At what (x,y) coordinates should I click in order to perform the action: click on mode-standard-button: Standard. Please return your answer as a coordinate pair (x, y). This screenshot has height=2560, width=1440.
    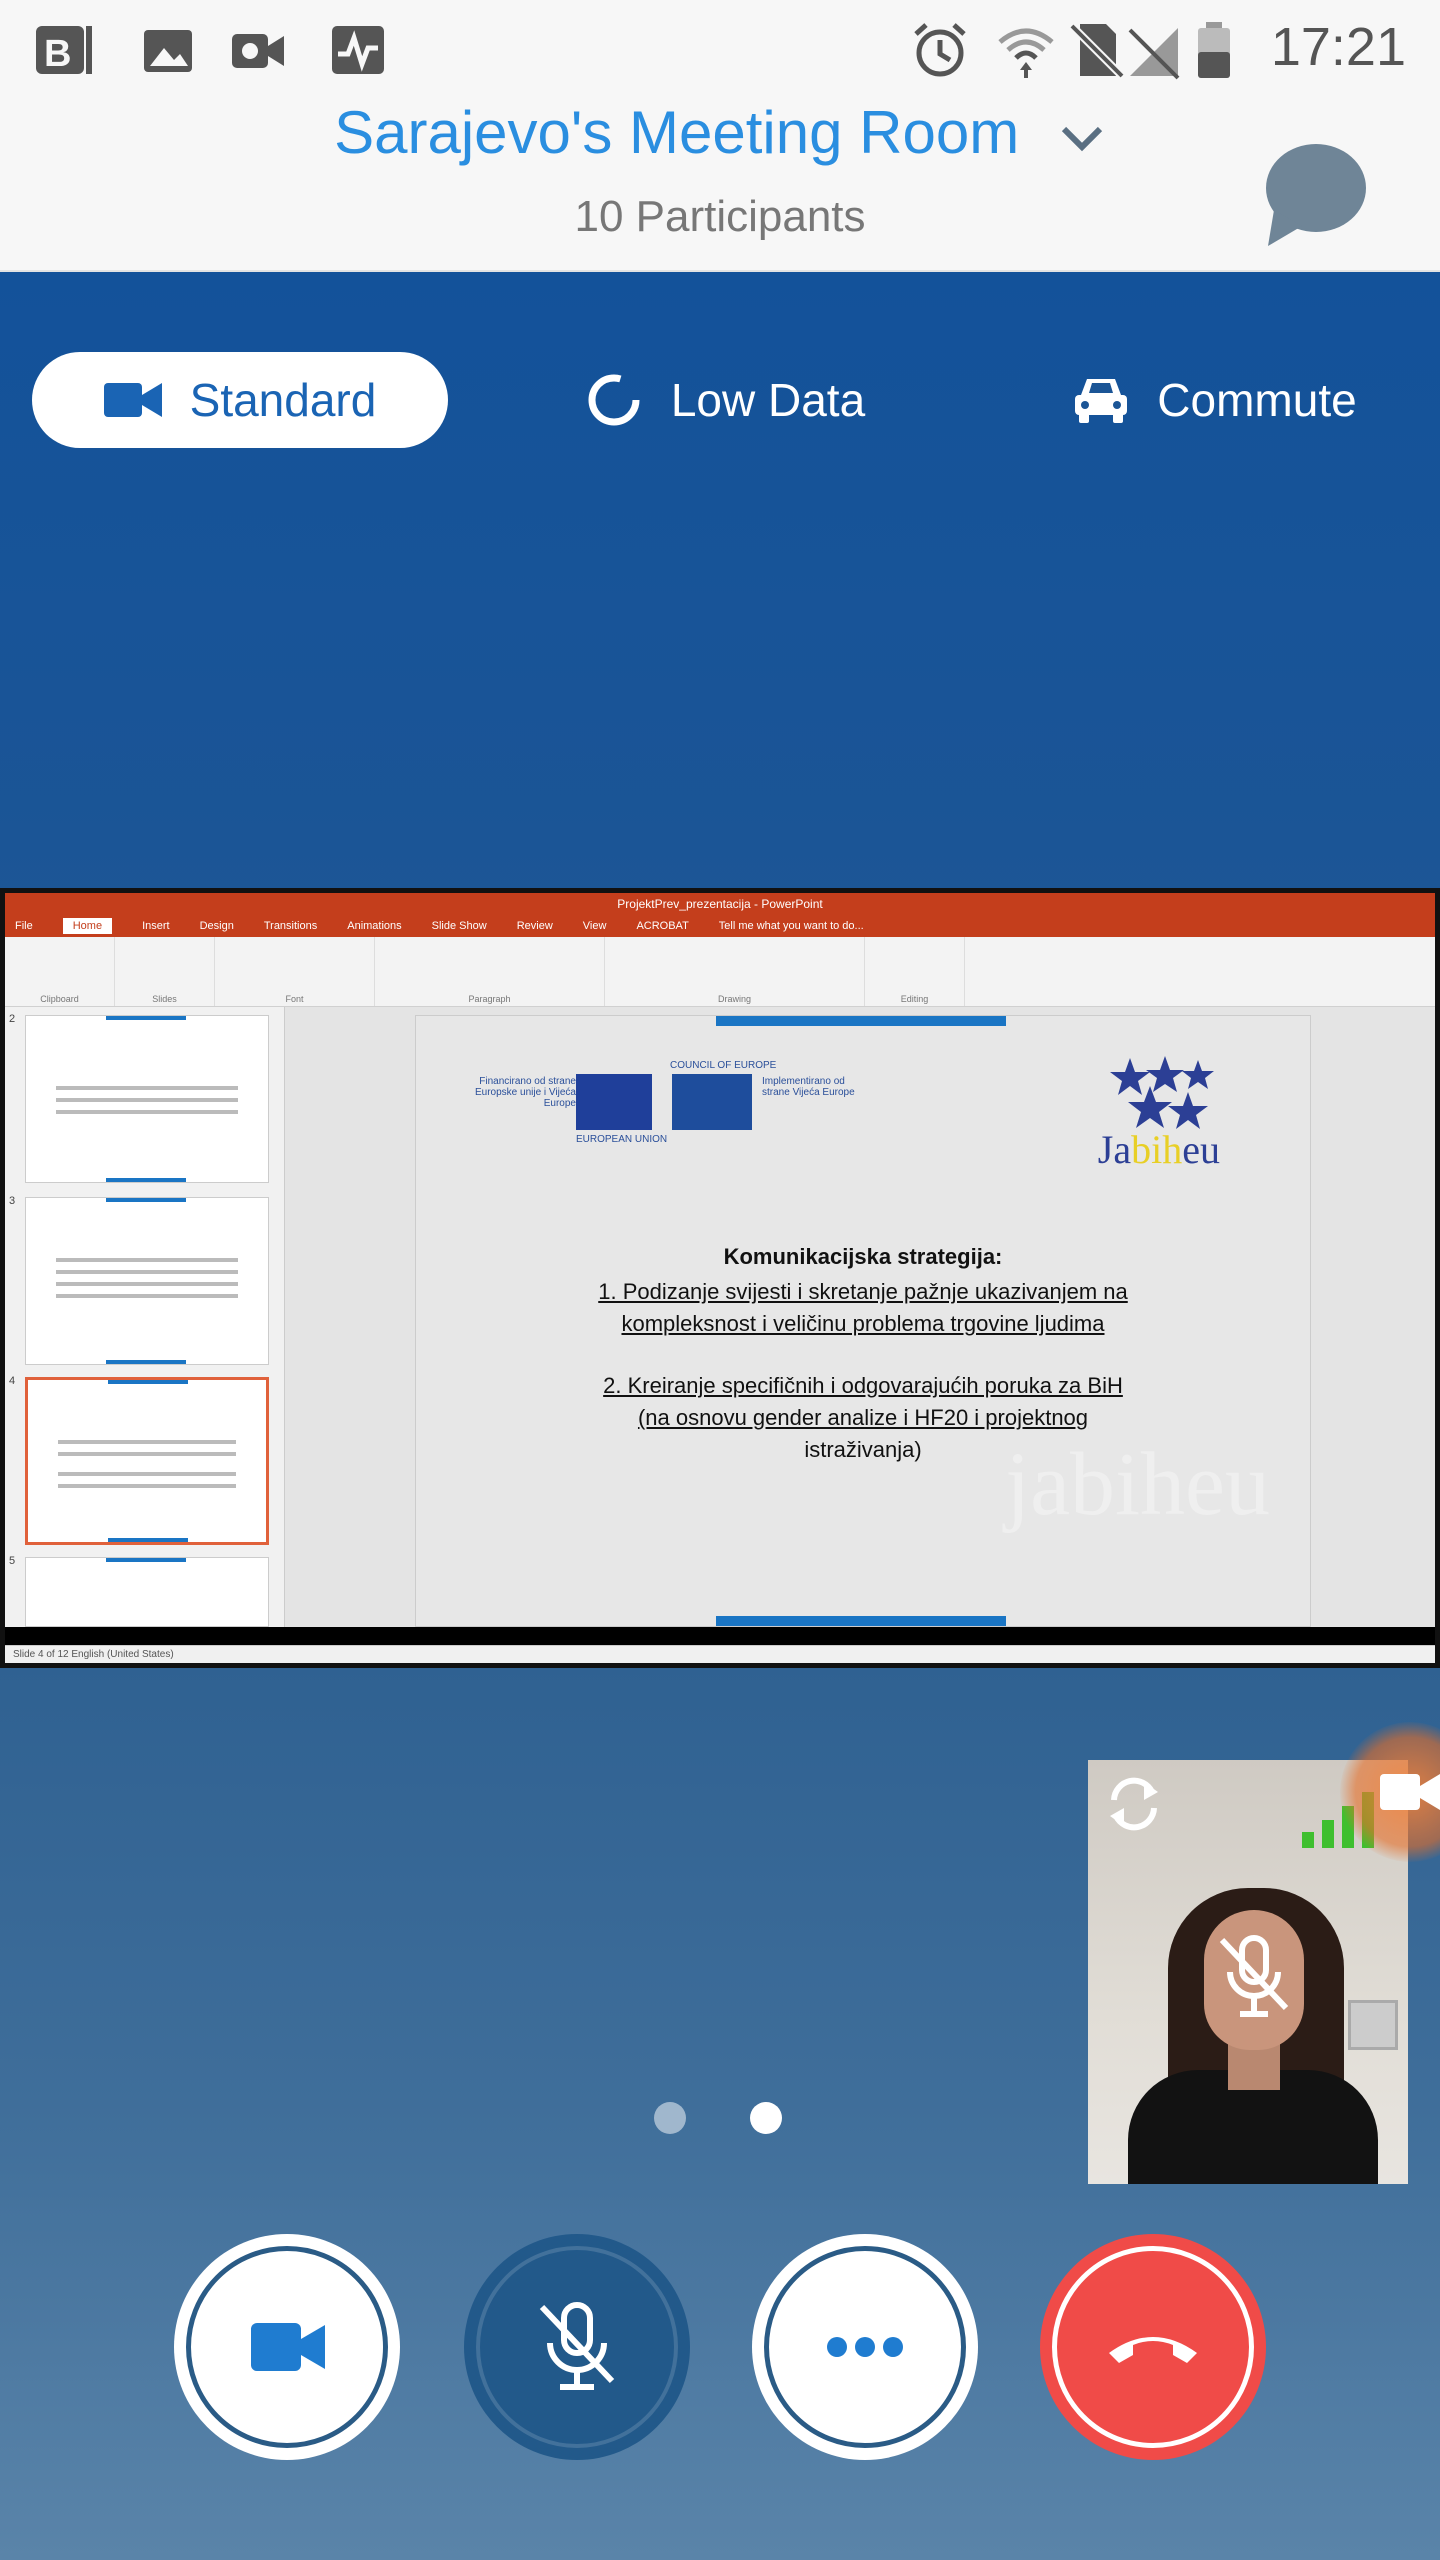
    Looking at the image, I should click on (240, 400).